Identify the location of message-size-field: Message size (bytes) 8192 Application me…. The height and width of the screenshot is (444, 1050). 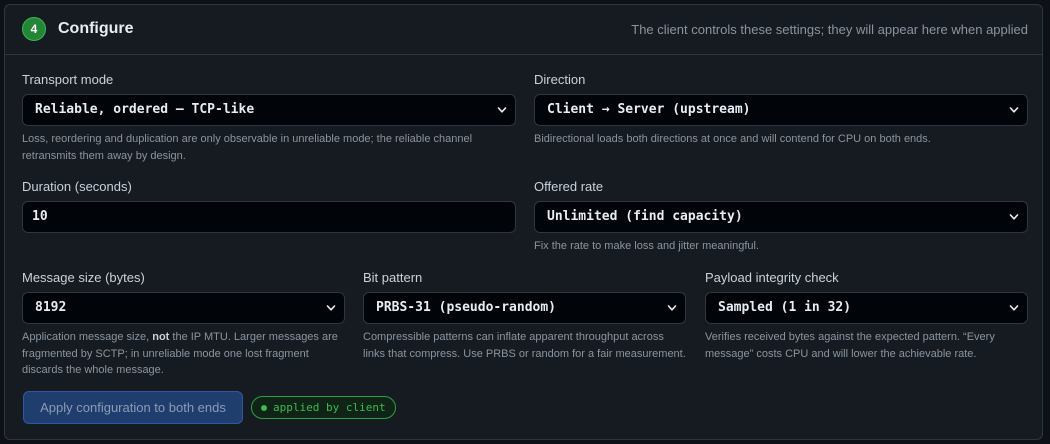
(183, 324).